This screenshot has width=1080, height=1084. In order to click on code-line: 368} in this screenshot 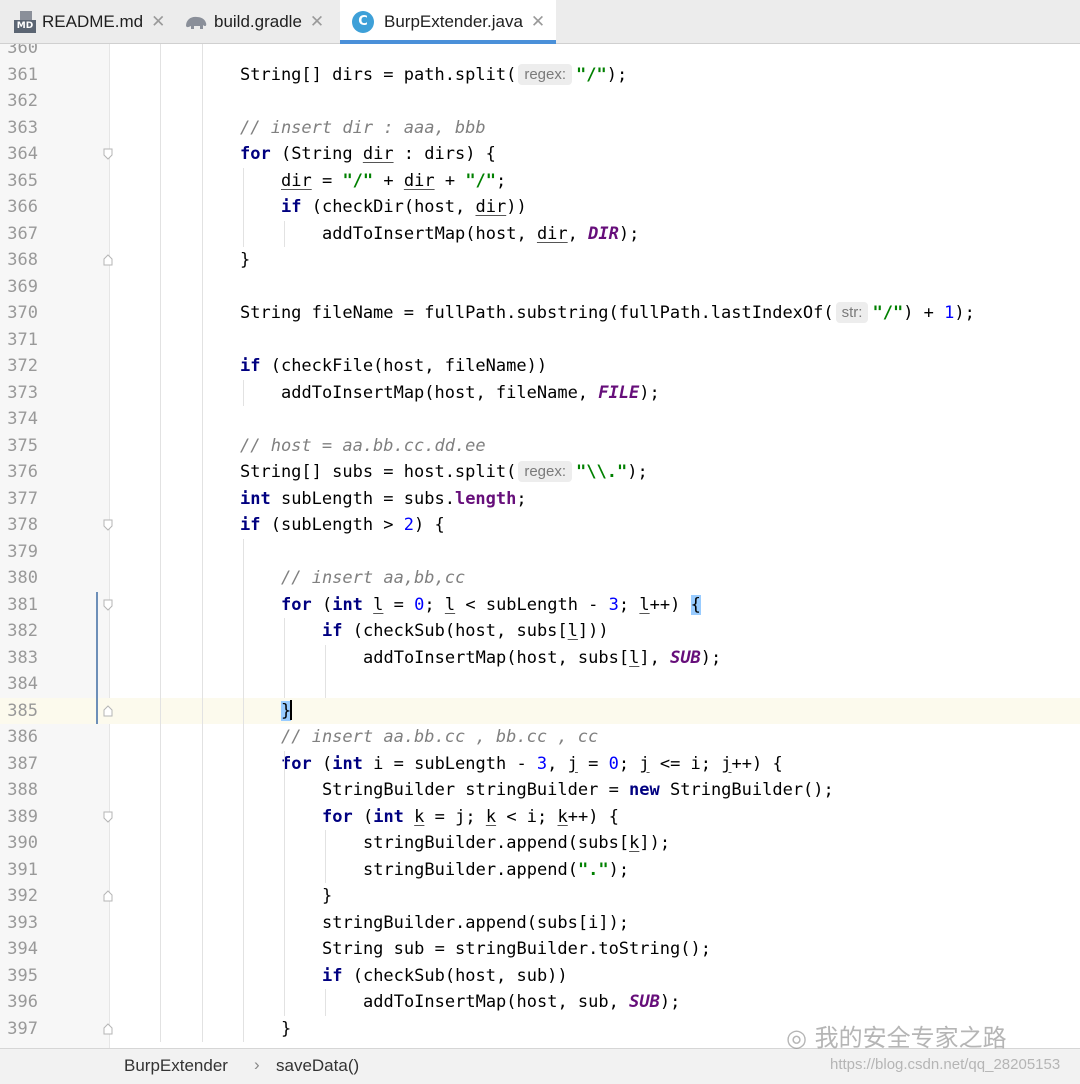, I will do `click(540, 260)`.